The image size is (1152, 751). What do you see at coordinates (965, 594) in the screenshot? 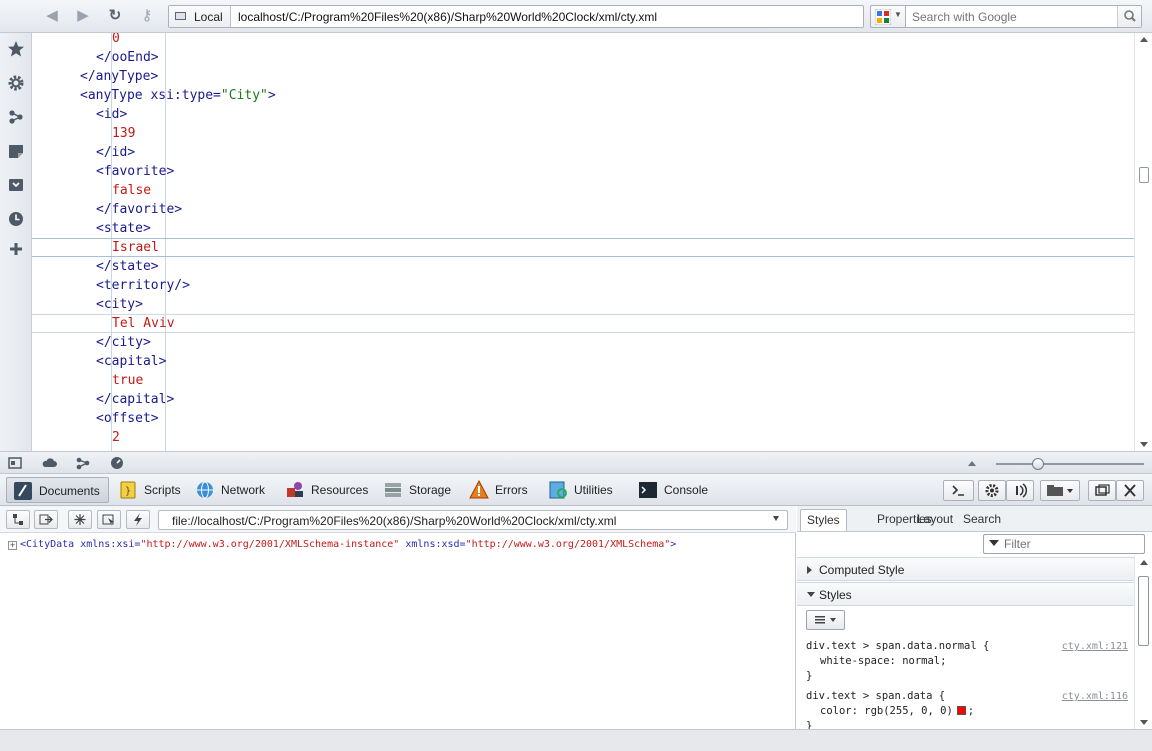
I see `styles-section: Styles` at bounding box center [965, 594].